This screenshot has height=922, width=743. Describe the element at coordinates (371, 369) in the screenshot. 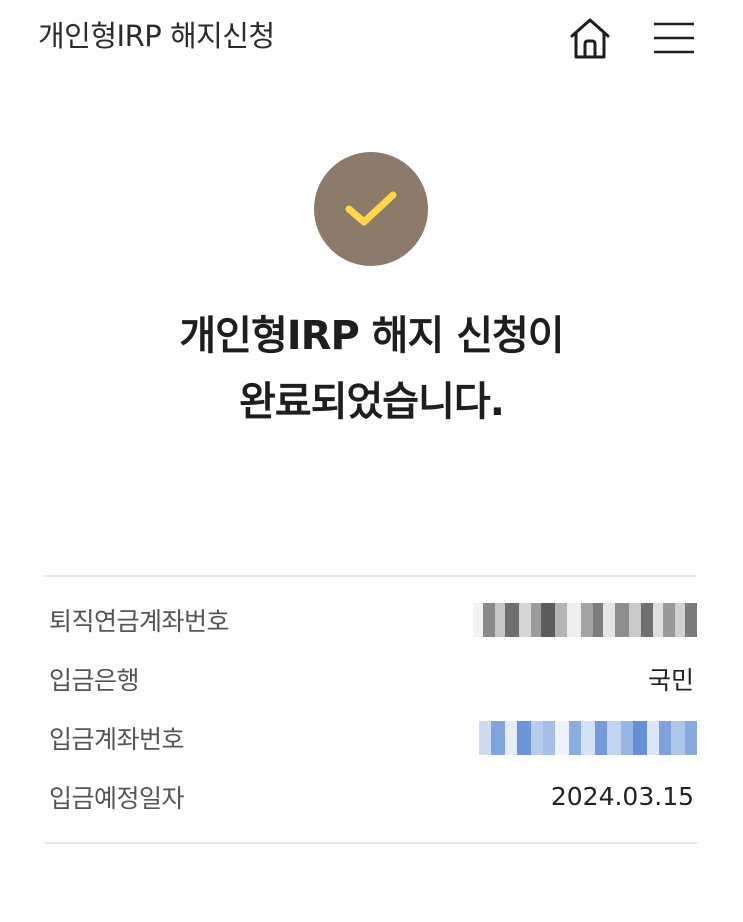

I see `completion-message: 개인형IRP 해지 신청이 완료되었습니다.` at that location.